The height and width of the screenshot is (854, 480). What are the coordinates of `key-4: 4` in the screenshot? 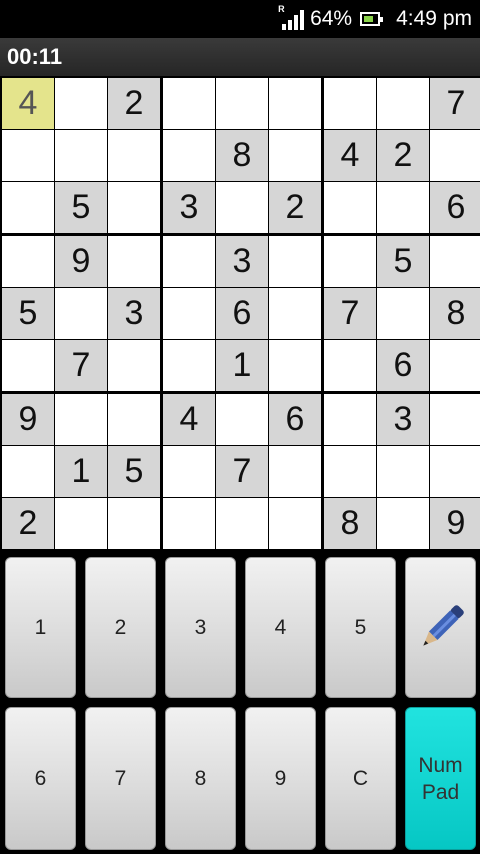 It's located at (280, 627).